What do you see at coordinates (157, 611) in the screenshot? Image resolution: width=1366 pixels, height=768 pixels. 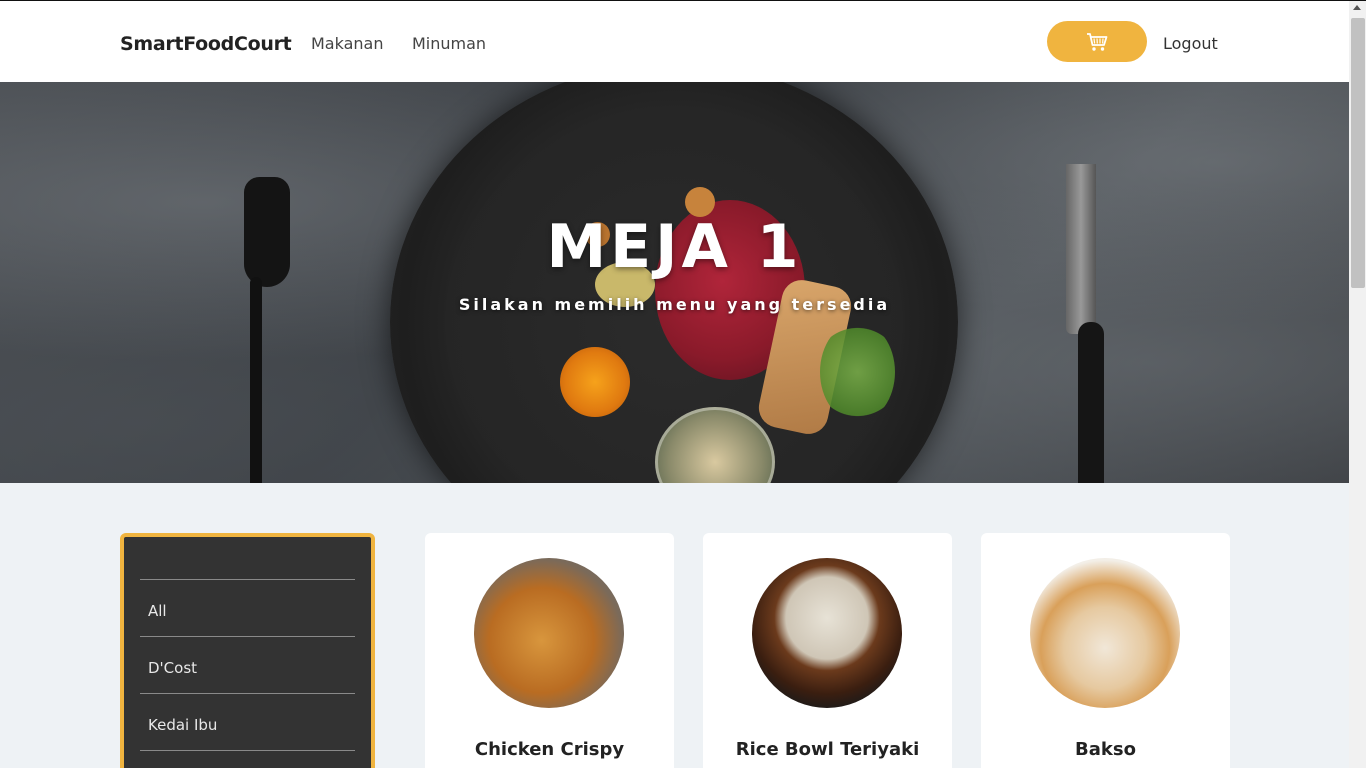 I see `category-item-all: All` at bounding box center [157, 611].